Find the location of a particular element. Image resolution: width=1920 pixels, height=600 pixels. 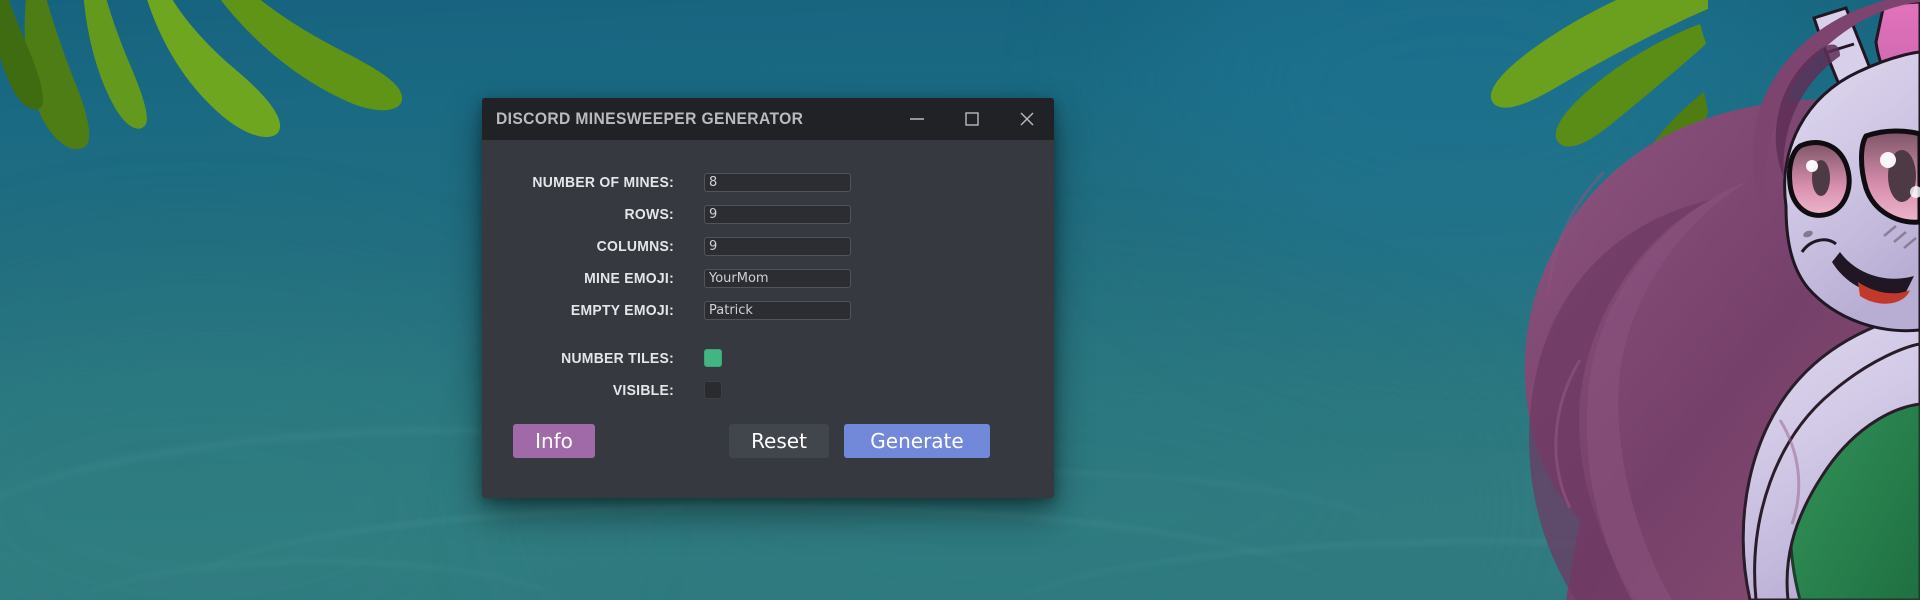

control-visible is located at coordinates (713, 390).